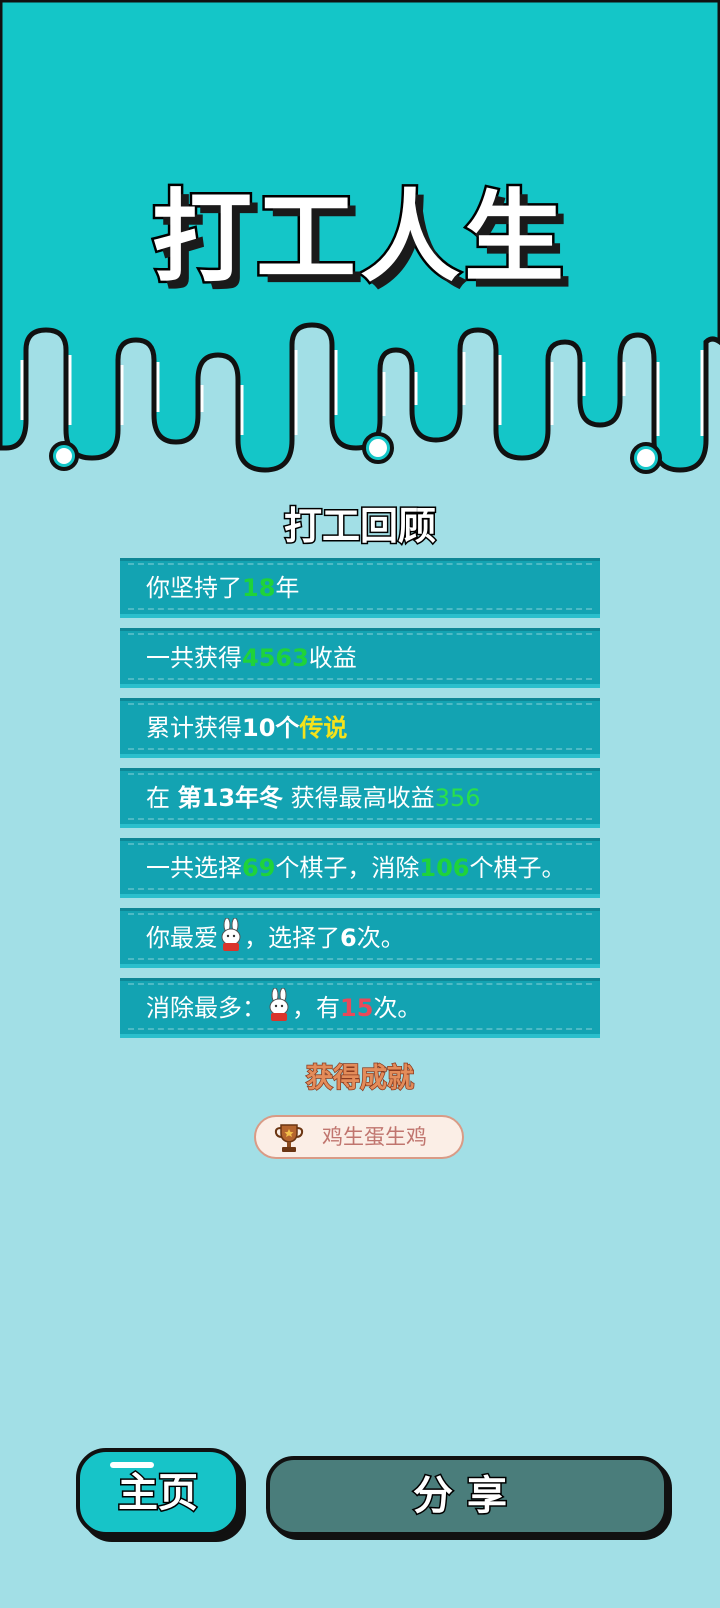 This screenshot has width=720, height=1608. Describe the element at coordinates (348, 938) in the screenshot. I see `favorite-times: 6` at that location.